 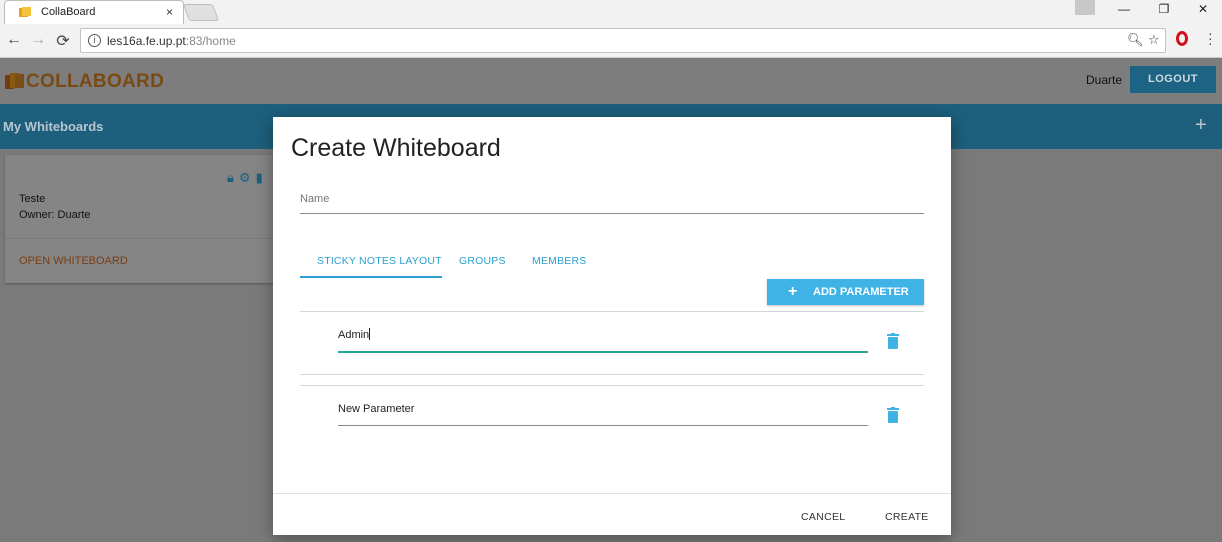 I want to click on tab-members: MEMBERS, so click(x=559, y=261).